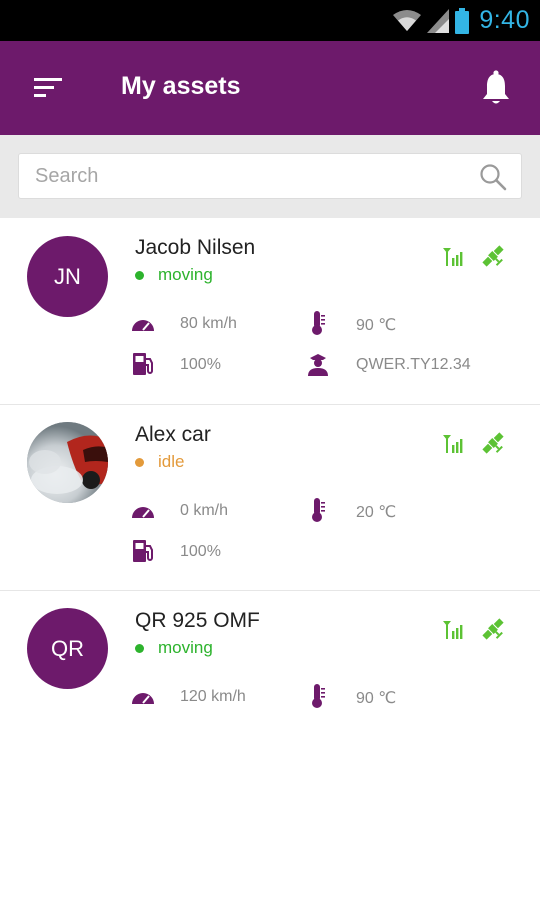 This screenshot has height=900, width=540. Describe the element at coordinates (195, 247) in the screenshot. I see `asset-name: Jacob Nilsen` at that location.